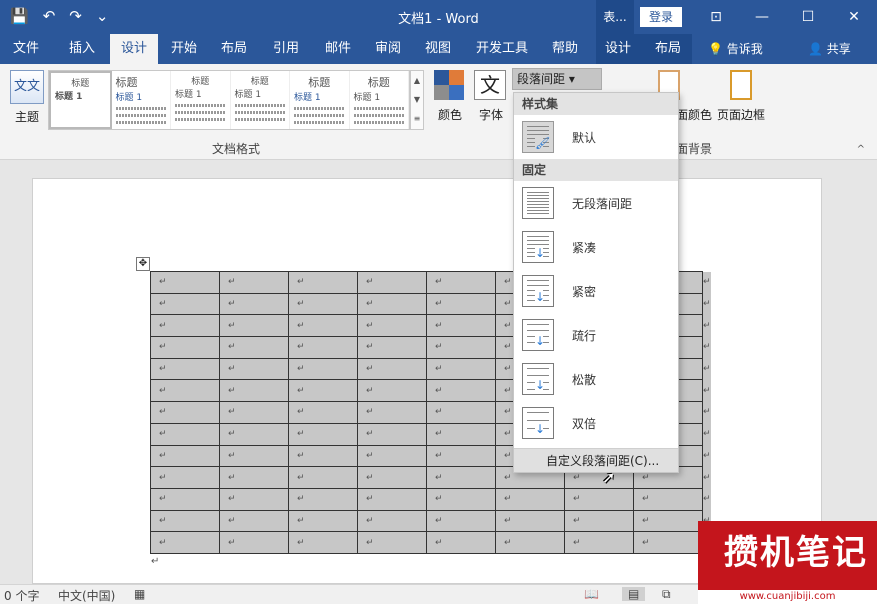 The width and height of the screenshot is (877, 604). I want to click on page-border-button: 页面边框, so click(741, 96).